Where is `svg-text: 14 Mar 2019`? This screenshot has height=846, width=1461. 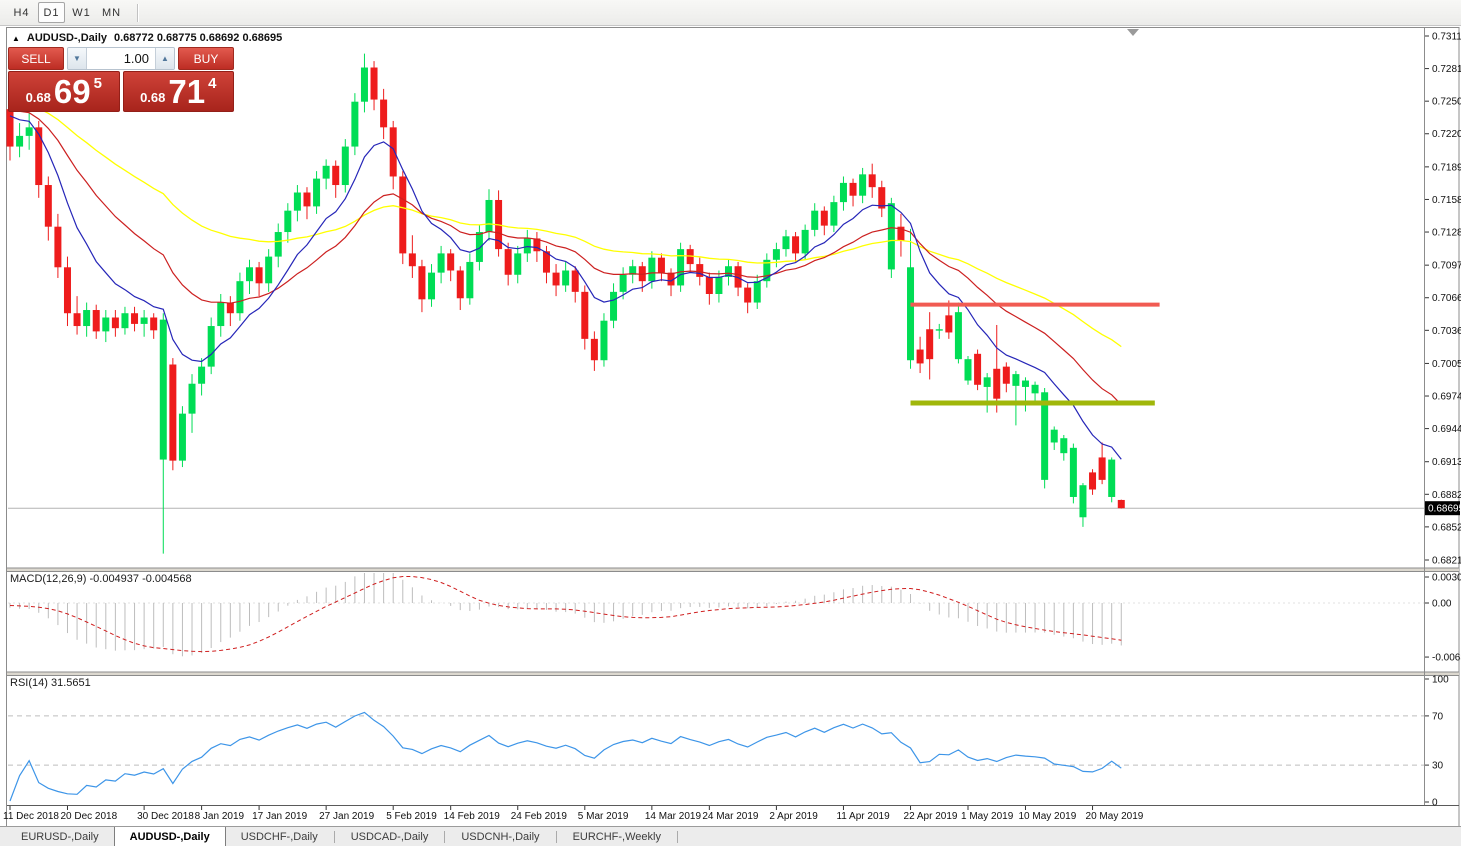
svg-text: 14 Mar 2019 is located at coordinates (673, 816).